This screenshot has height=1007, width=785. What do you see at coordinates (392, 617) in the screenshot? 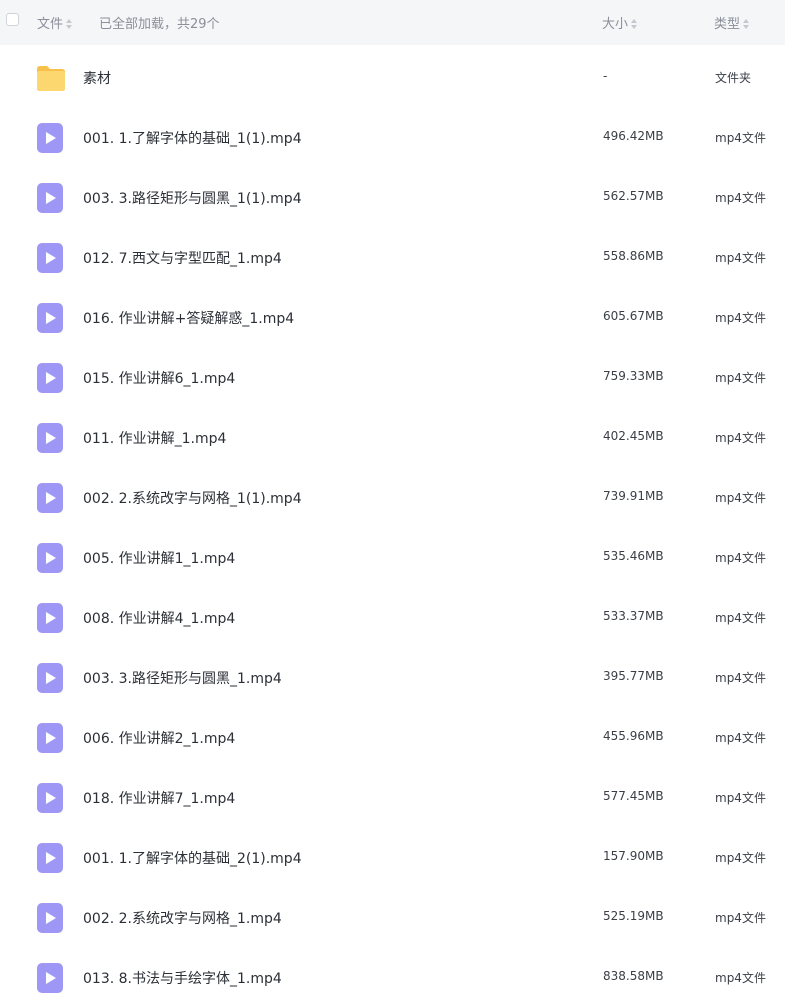
I see `list-item: 008. 作业讲解4_1.mp4 533.37MB mp4文件` at bounding box center [392, 617].